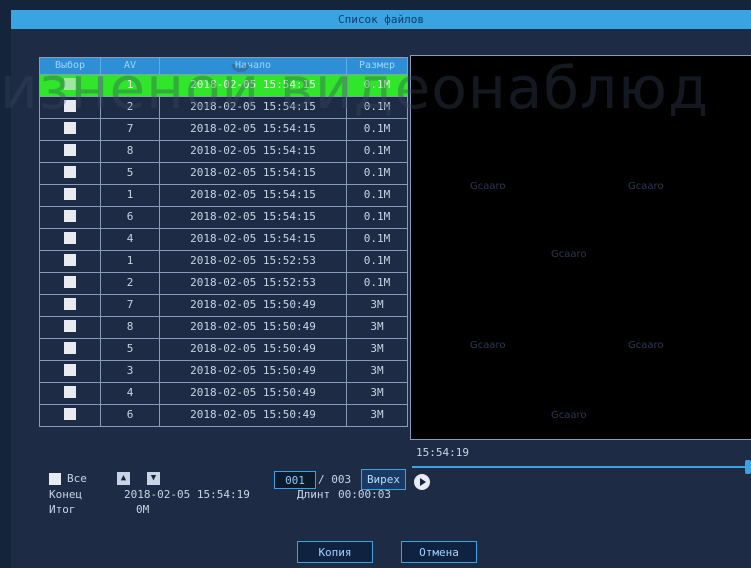  I want to click on table-row: 8 2018-02-05 15:50:49 3M, so click(223, 327).